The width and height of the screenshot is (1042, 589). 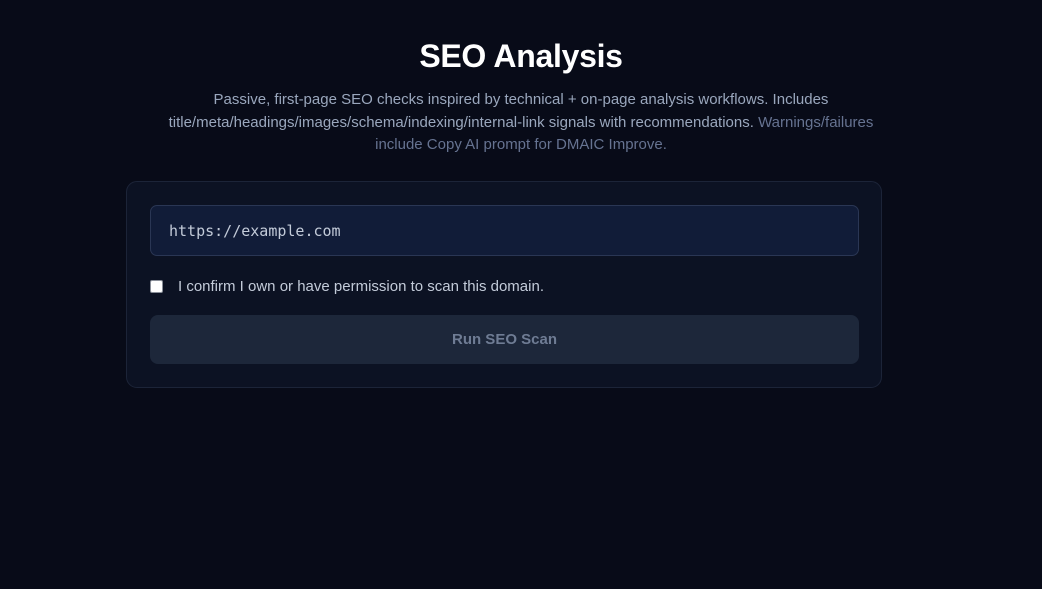 What do you see at coordinates (504, 339) in the screenshot?
I see `run-seo-scan-button: Run SEO Scan` at bounding box center [504, 339].